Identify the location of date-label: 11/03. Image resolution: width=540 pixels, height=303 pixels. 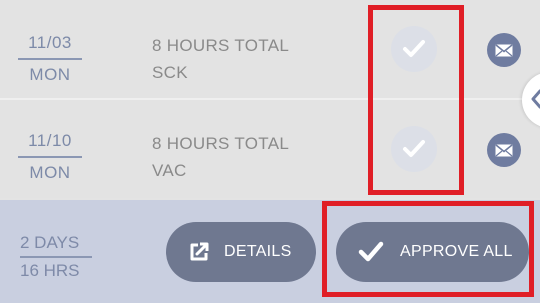
(50, 46).